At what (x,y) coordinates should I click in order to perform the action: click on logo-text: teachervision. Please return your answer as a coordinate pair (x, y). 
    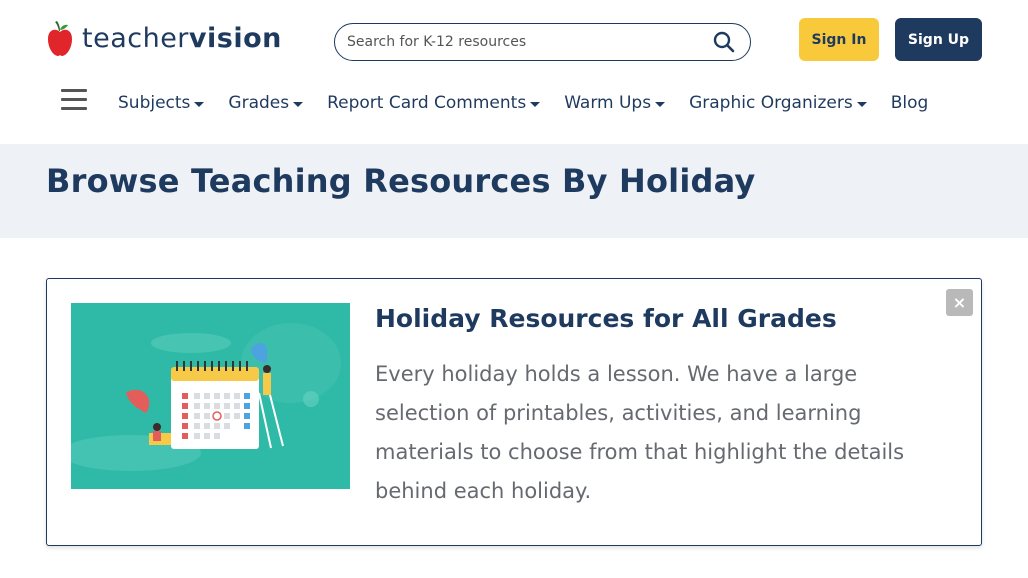
    Looking at the image, I should click on (182, 38).